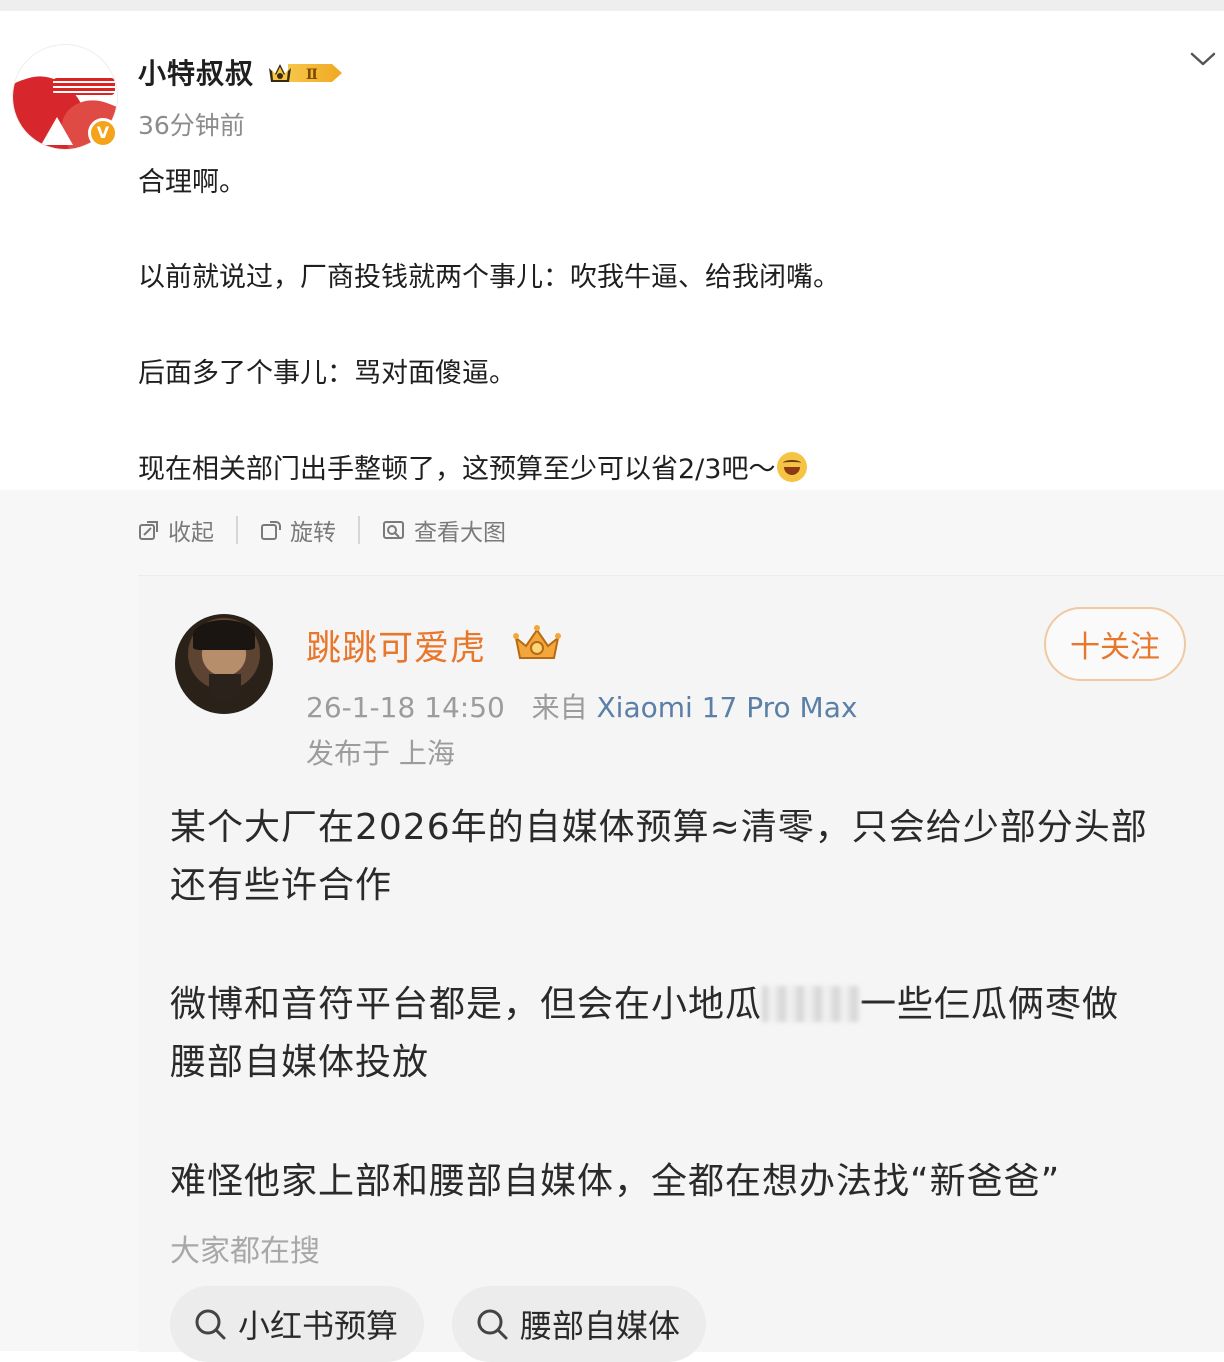 This screenshot has height=1362, width=1224. Describe the element at coordinates (792, 467) in the screenshot. I see `rofl-emoji-icon` at that location.